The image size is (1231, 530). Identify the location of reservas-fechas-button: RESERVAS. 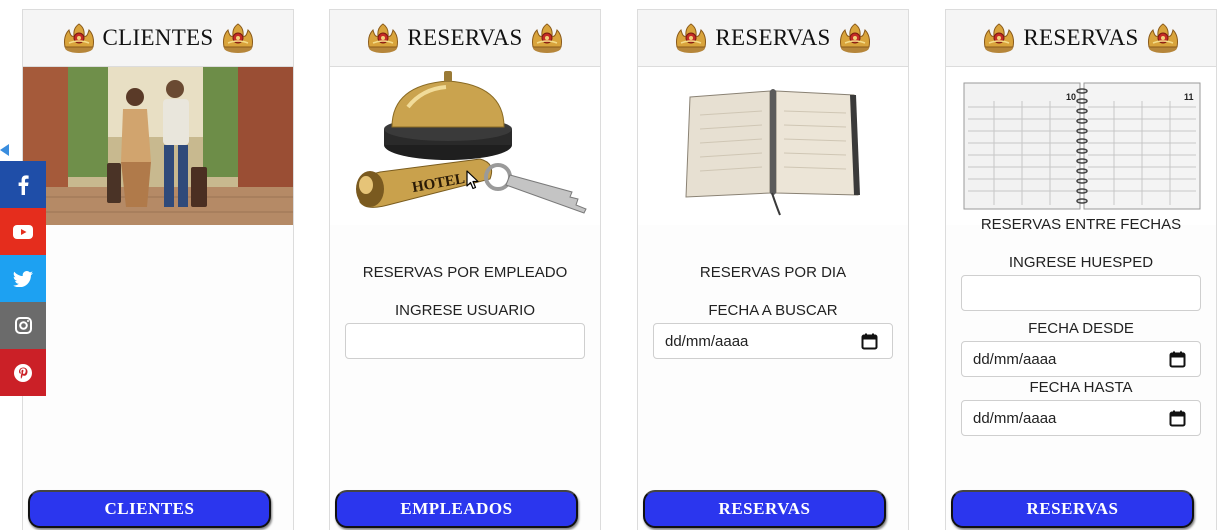
(1072, 509).